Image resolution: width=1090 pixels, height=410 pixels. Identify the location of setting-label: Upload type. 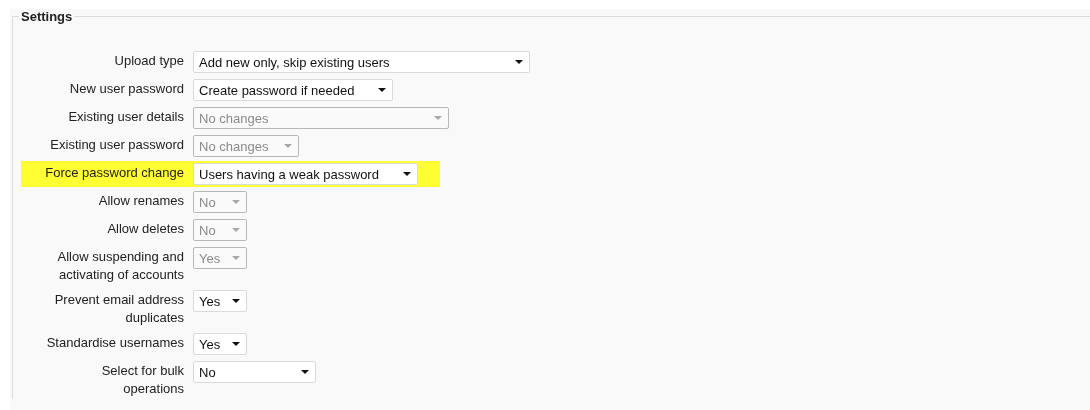
(148, 61).